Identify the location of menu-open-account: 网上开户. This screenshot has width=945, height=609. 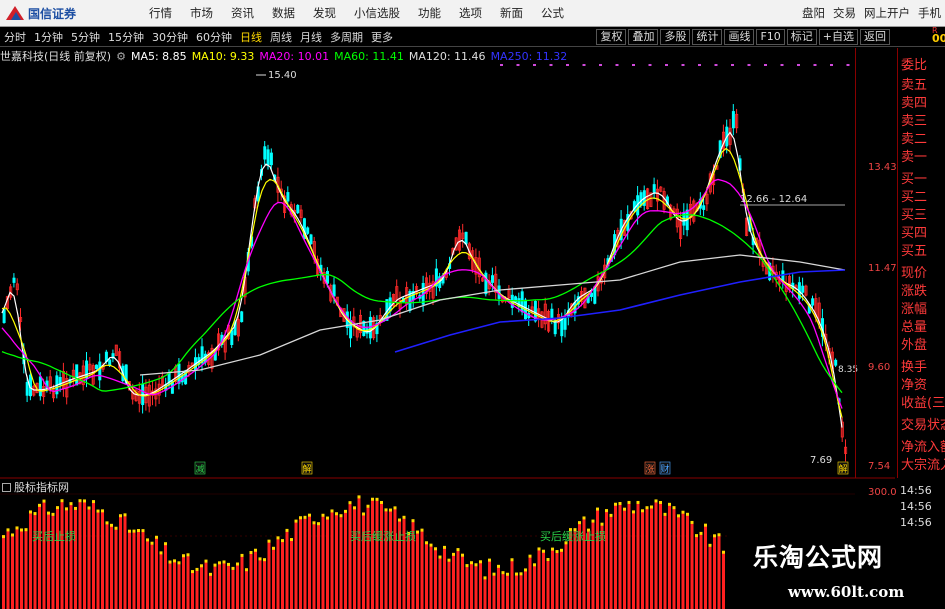
(887, 13).